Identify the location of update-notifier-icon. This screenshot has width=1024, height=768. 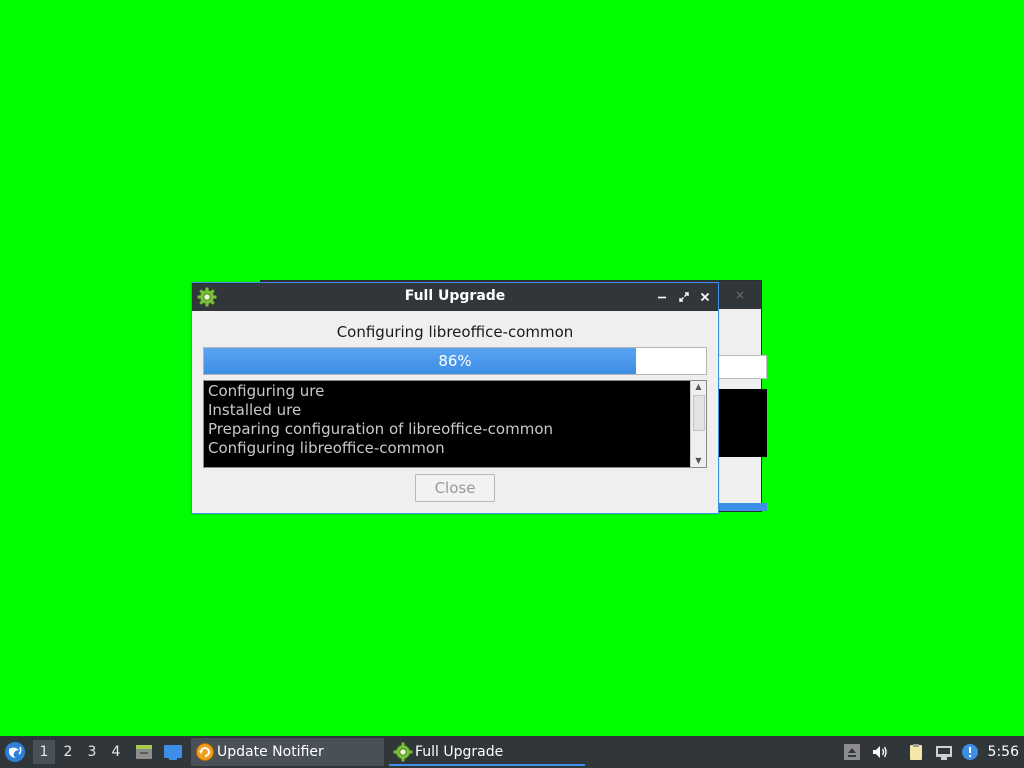
(205, 752).